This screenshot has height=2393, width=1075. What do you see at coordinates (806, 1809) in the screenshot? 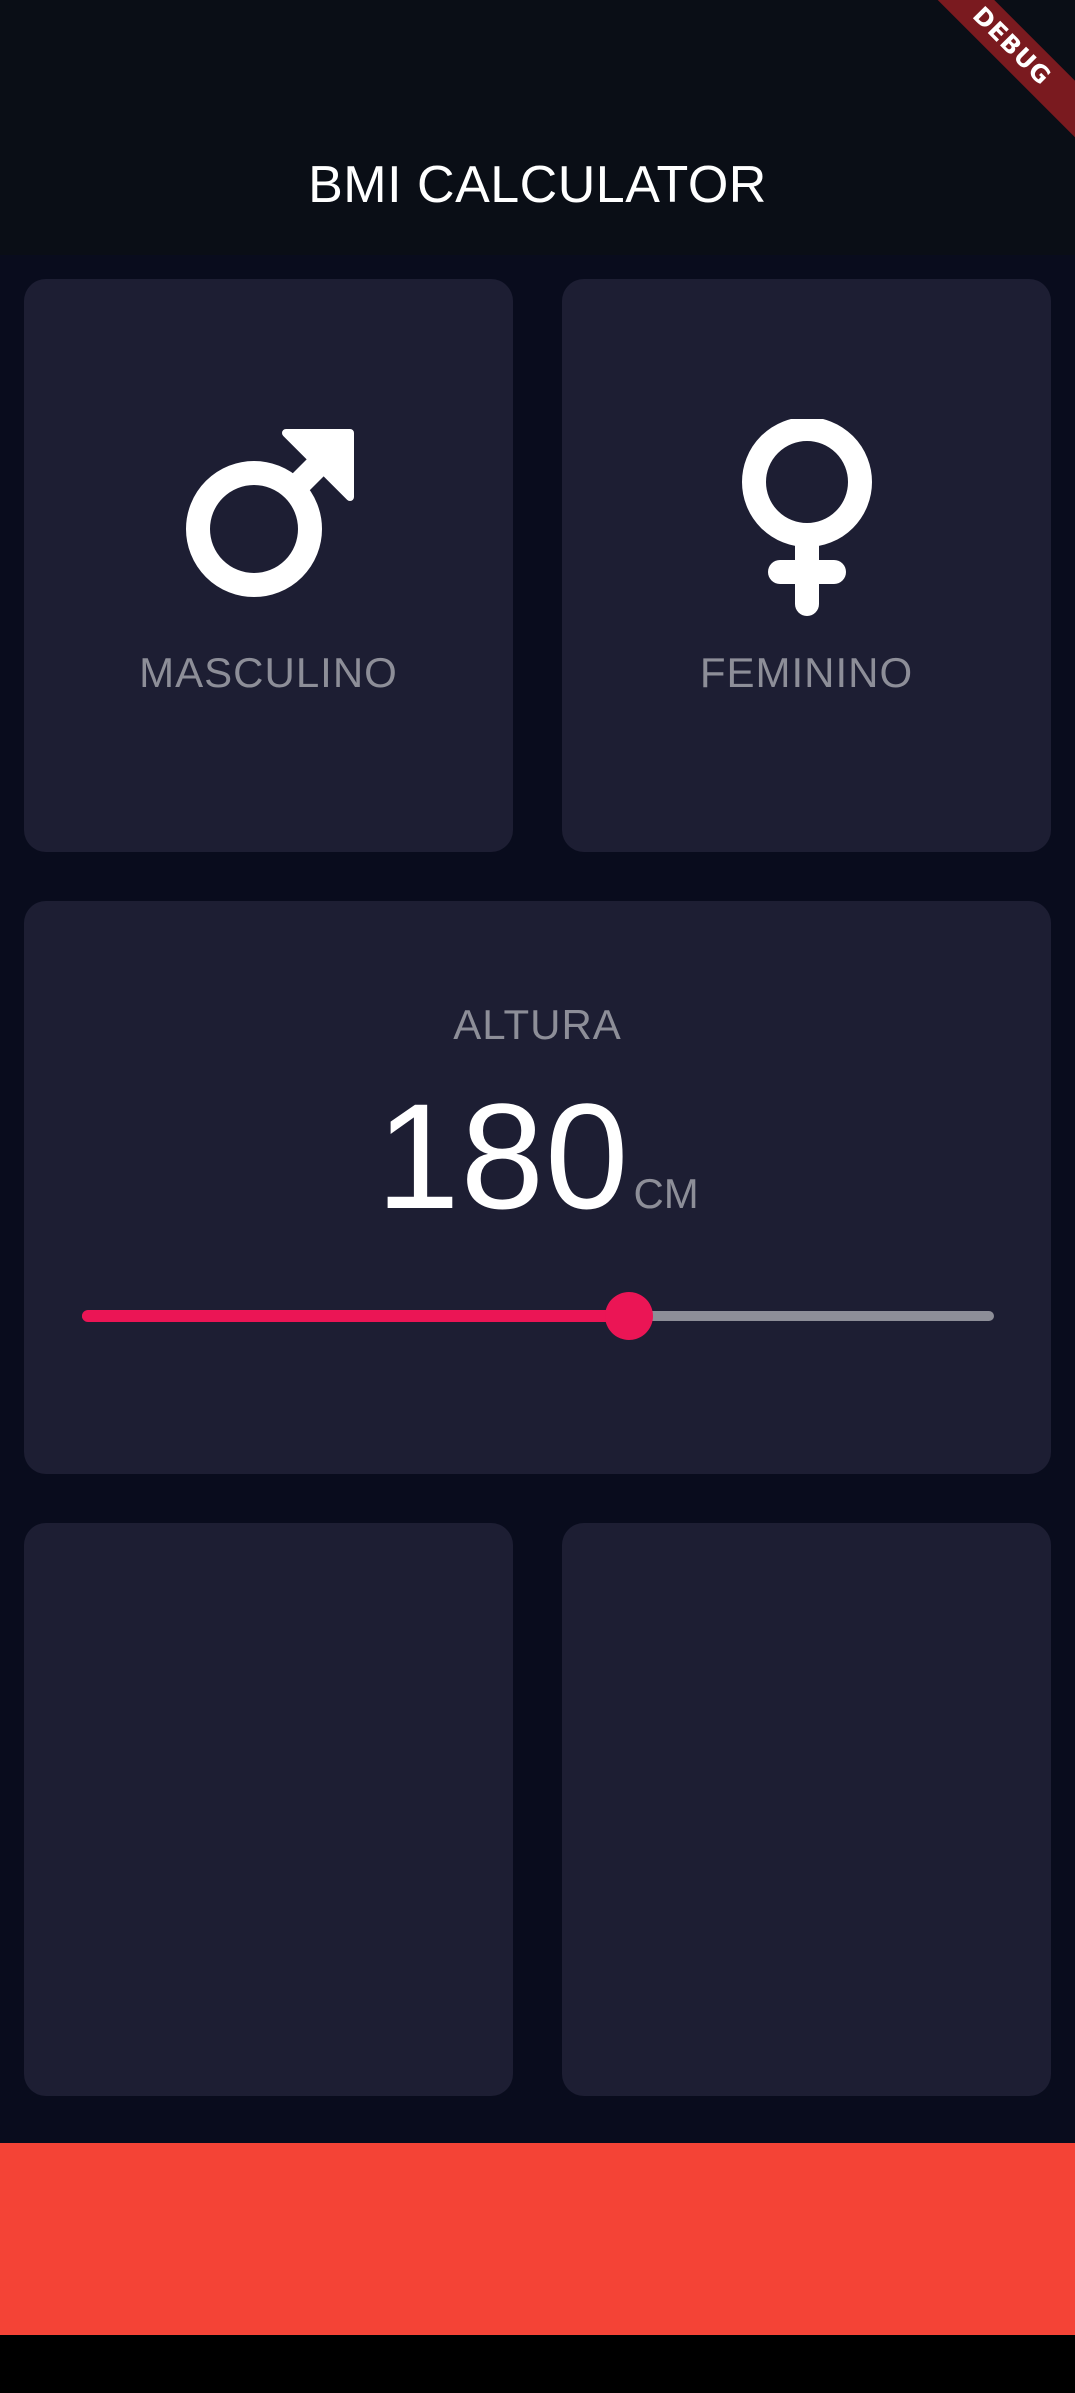
I see `age-card` at bounding box center [806, 1809].